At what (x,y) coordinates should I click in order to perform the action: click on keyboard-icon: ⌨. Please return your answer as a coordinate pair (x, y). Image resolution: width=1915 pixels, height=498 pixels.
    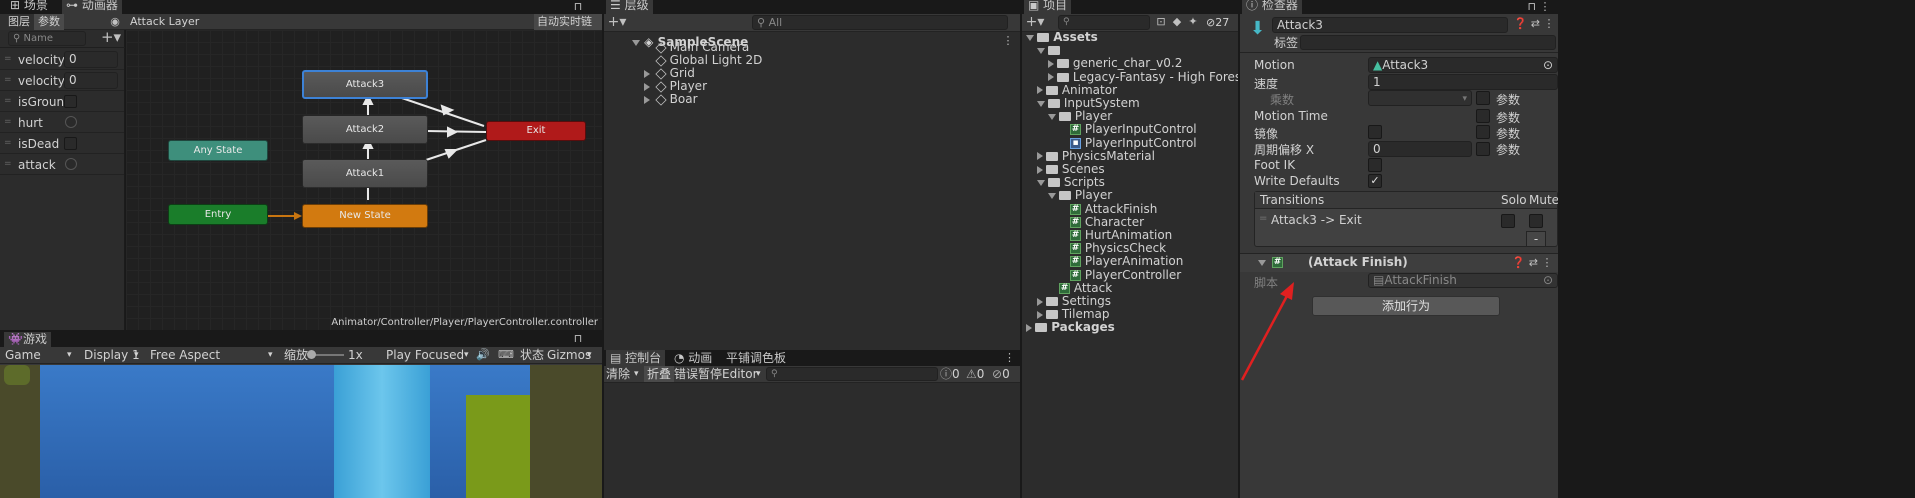
    Looking at the image, I should click on (506, 355).